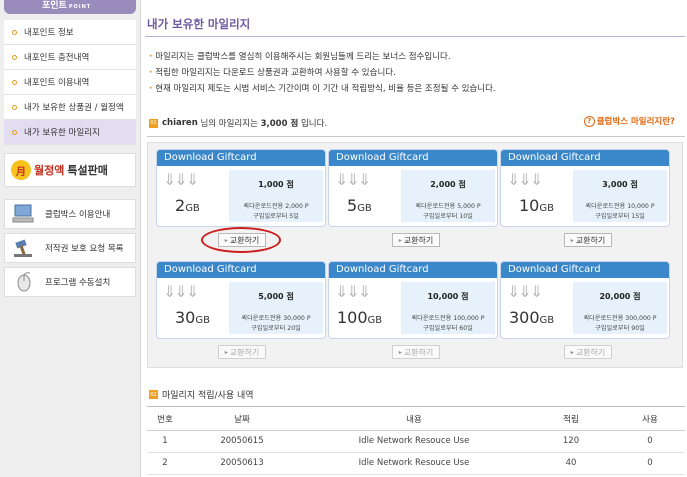 Image resolution: width=687 pixels, height=477 pixels. I want to click on mileage-text: 님의 마일리지는, so click(229, 124).